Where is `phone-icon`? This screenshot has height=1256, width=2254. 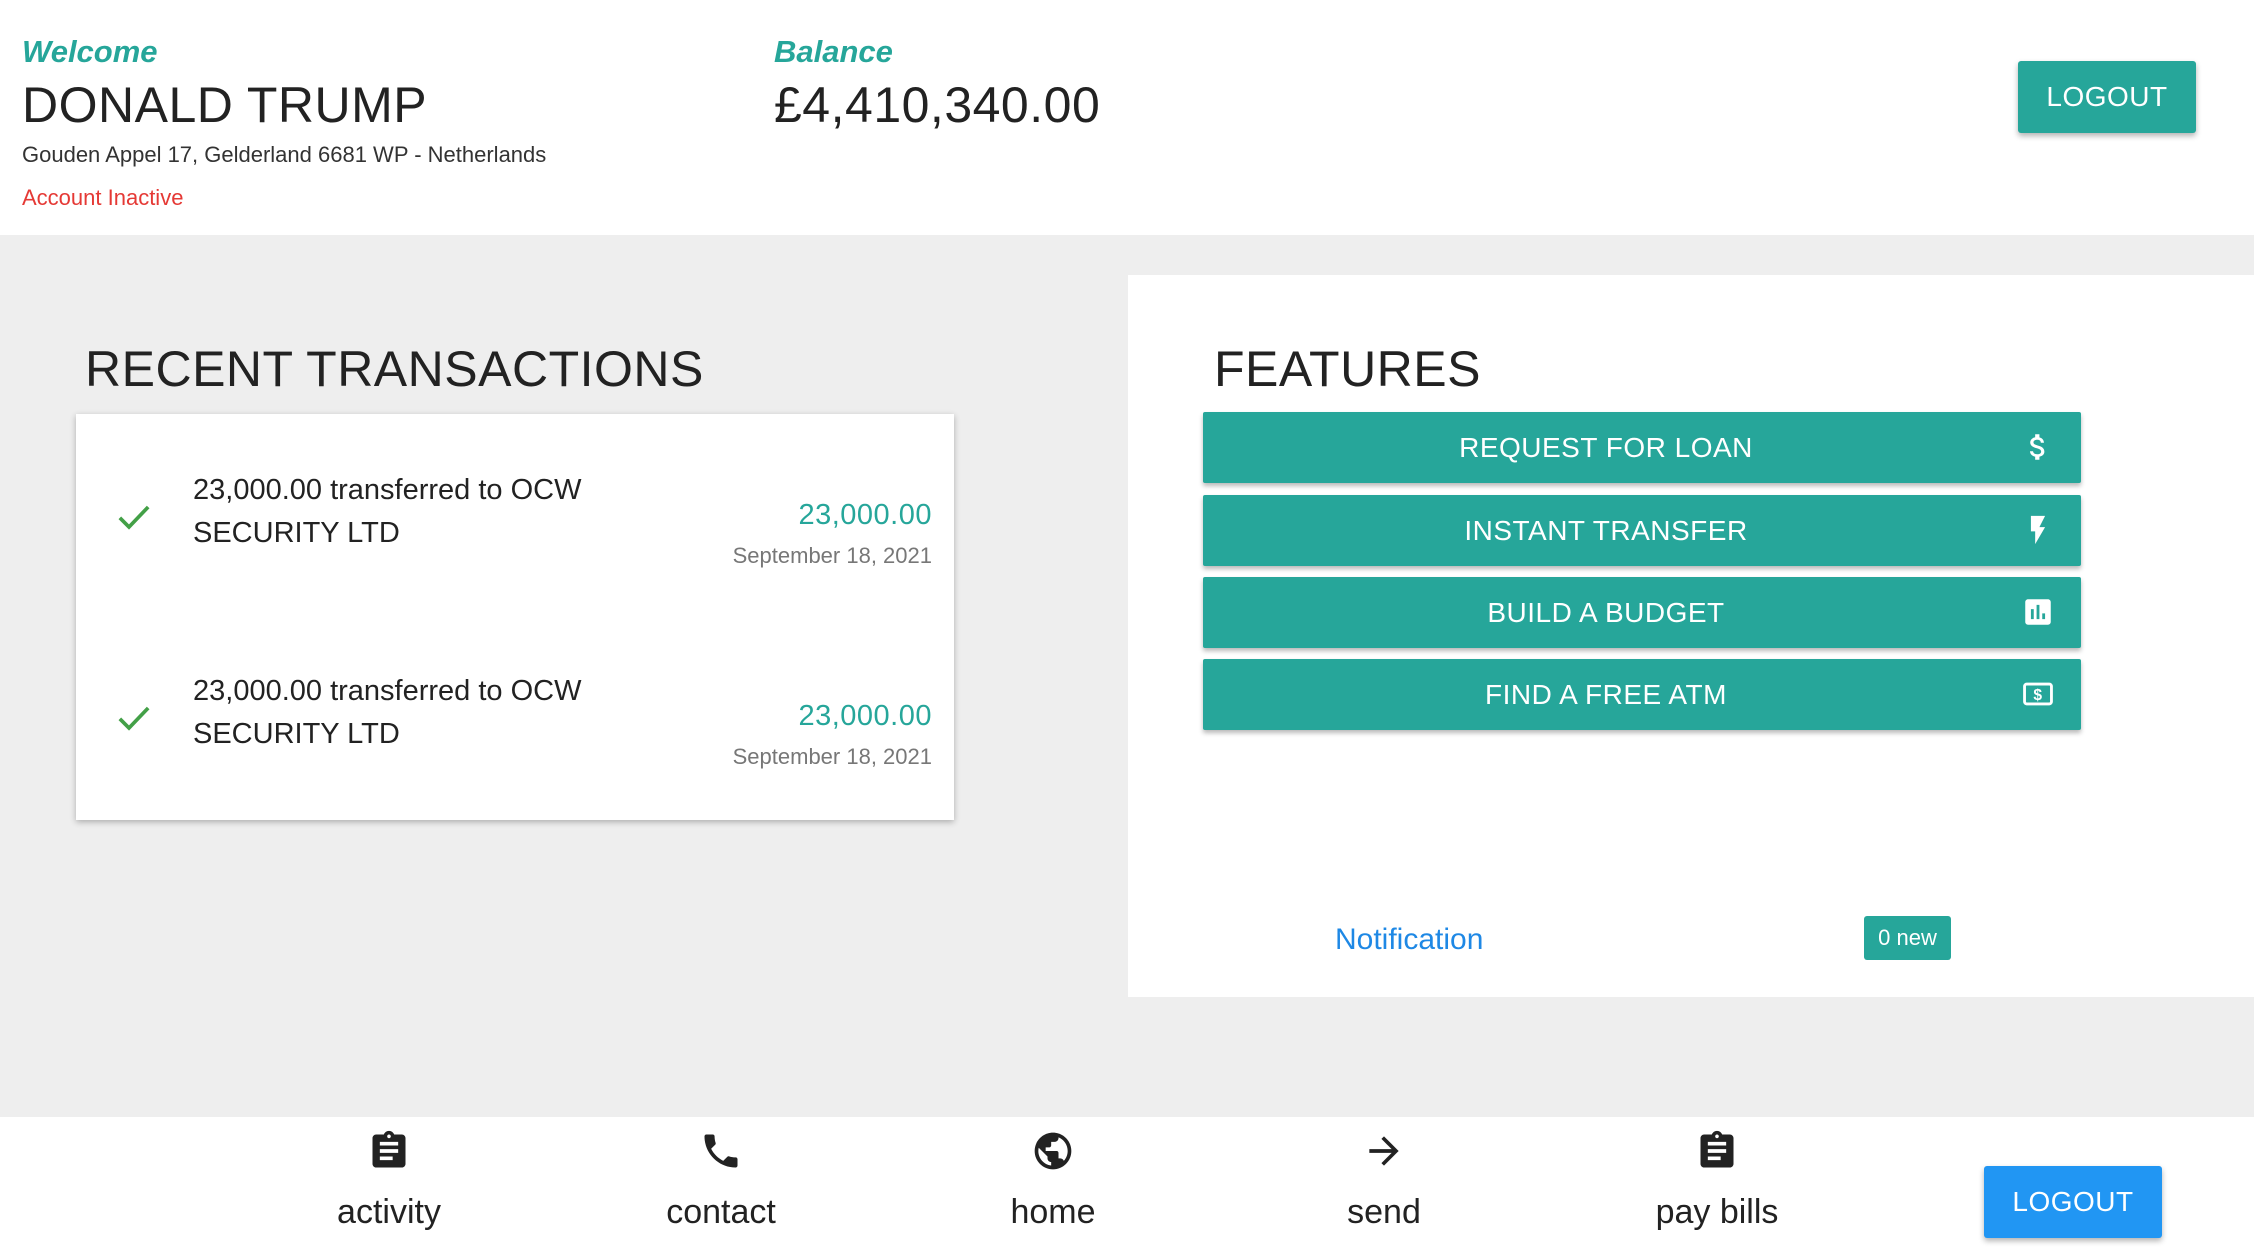 phone-icon is located at coordinates (721, 1151).